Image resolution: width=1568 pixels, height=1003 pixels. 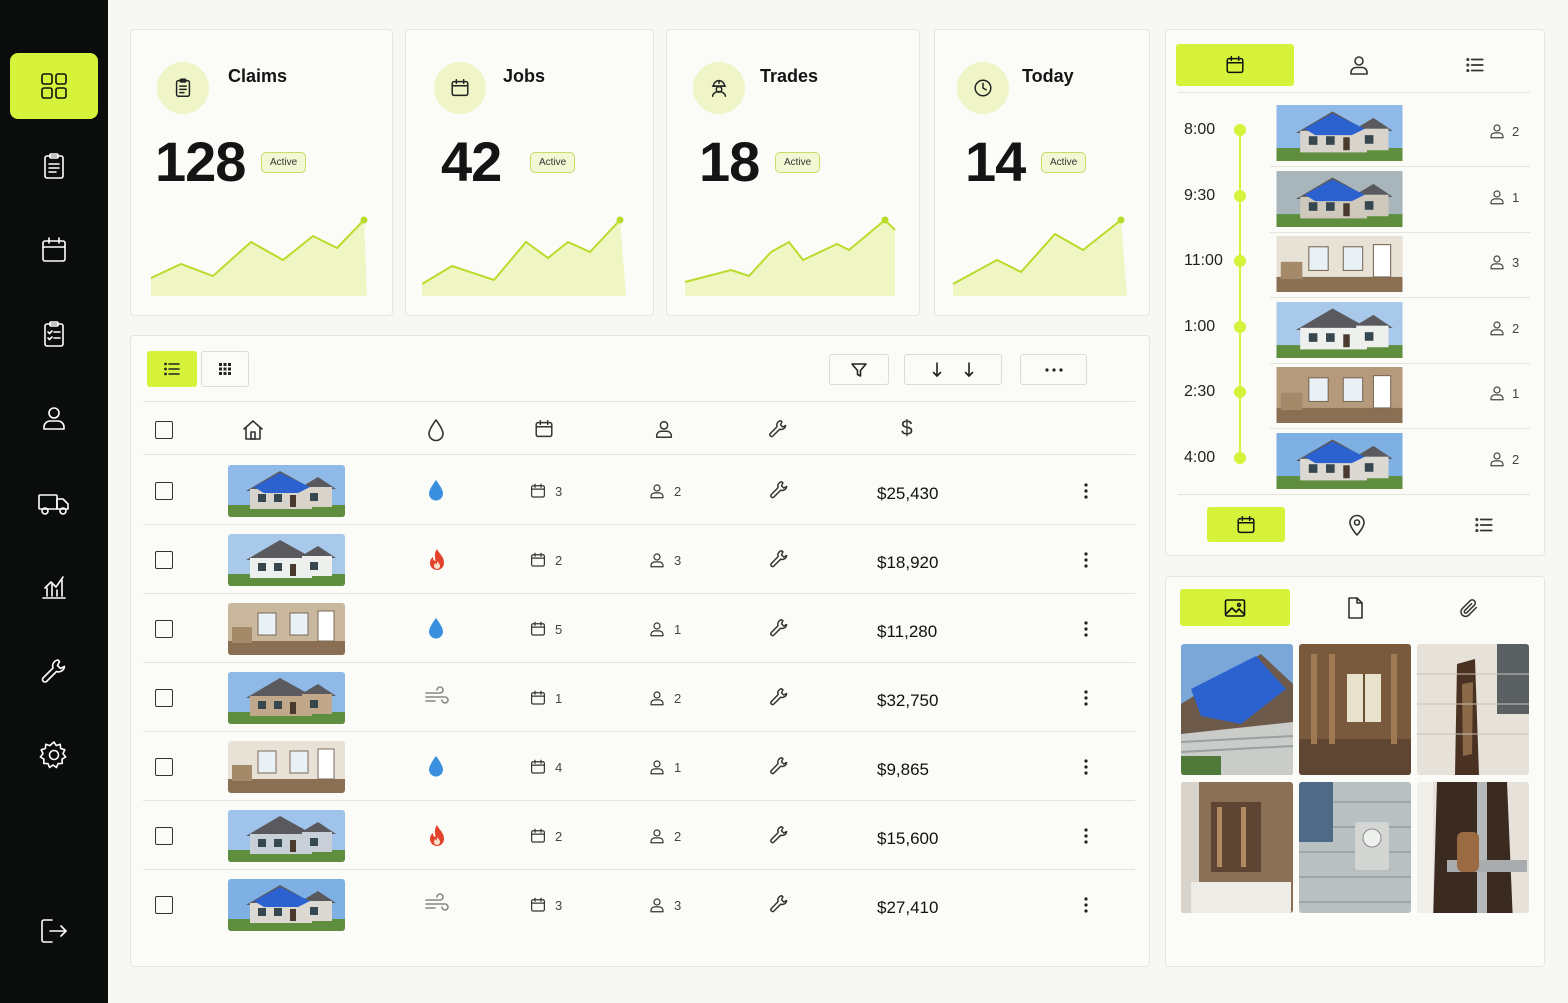 What do you see at coordinates (640, 909) in the screenshot?
I see `table-row: 3 3 $27,410` at bounding box center [640, 909].